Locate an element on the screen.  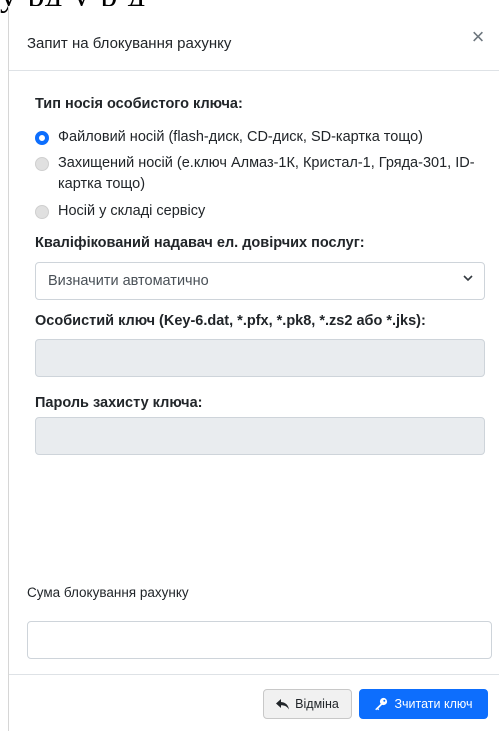
cancel-button: Відміна is located at coordinates (307, 704).